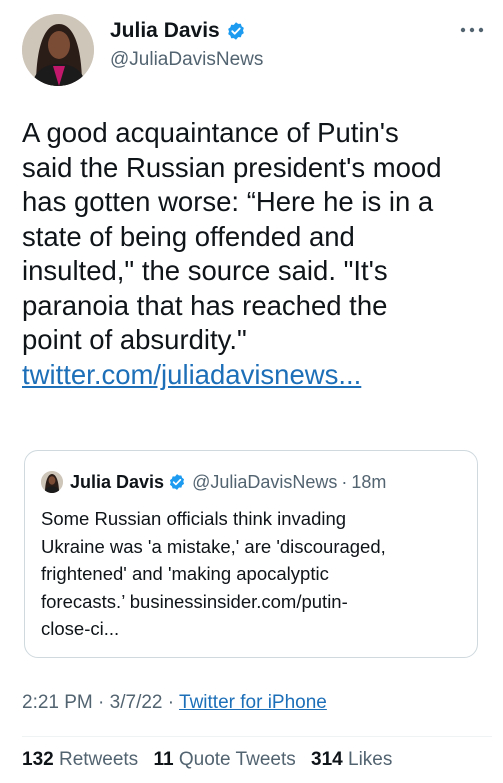 Image resolution: width=503 pixels, height=783 pixels. What do you see at coordinates (185, 573) in the screenshot?
I see `quoted-text-line: frightened' and 'making apocalyptic` at bounding box center [185, 573].